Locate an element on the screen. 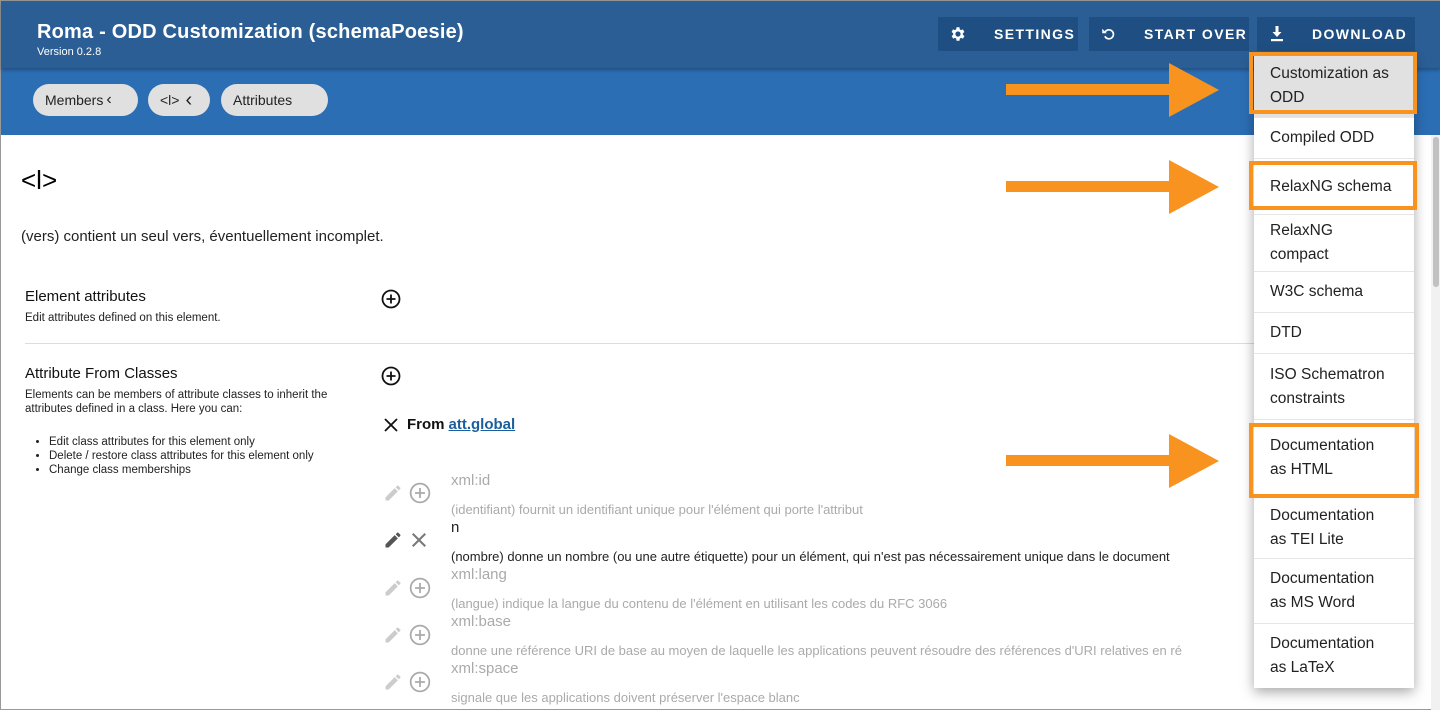 The image size is (1440, 710). menu-item-label: compact is located at coordinates (1299, 254).